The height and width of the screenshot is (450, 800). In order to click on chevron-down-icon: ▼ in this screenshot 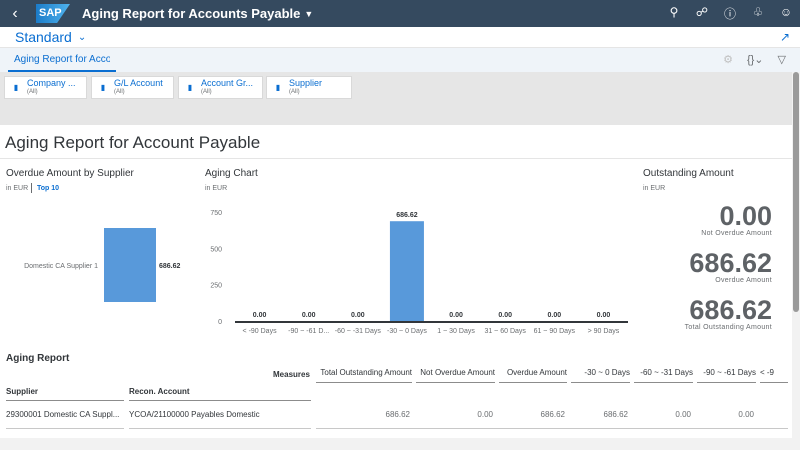, I will do `click(308, 14)`.